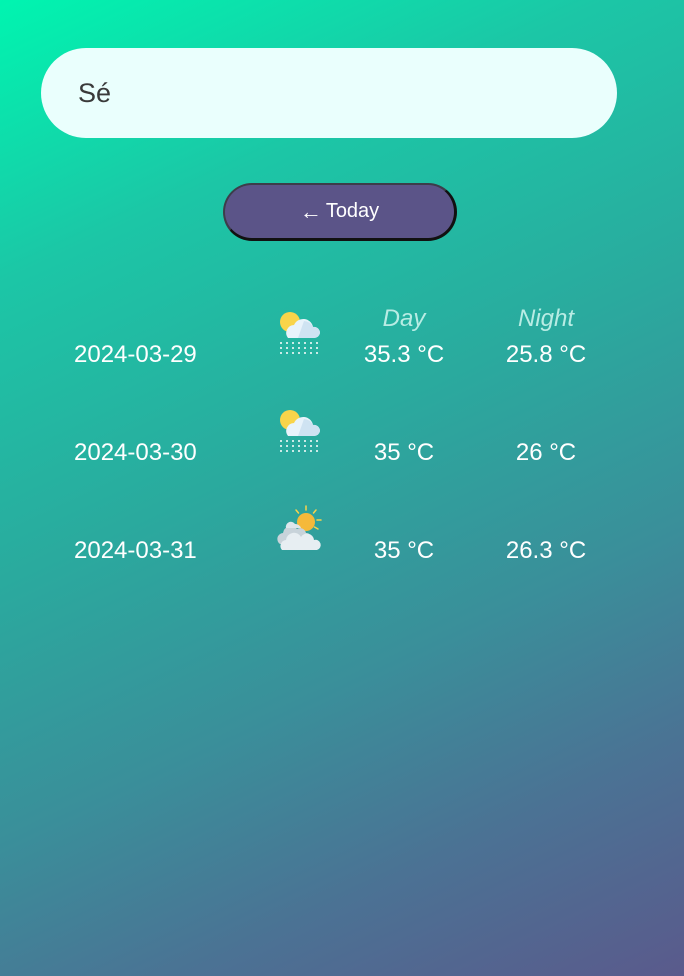 The width and height of the screenshot is (684, 976). What do you see at coordinates (135, 354) in the screenshot?
I see `forecast-date: 2024-03-29` at bounding box center [135, 354].